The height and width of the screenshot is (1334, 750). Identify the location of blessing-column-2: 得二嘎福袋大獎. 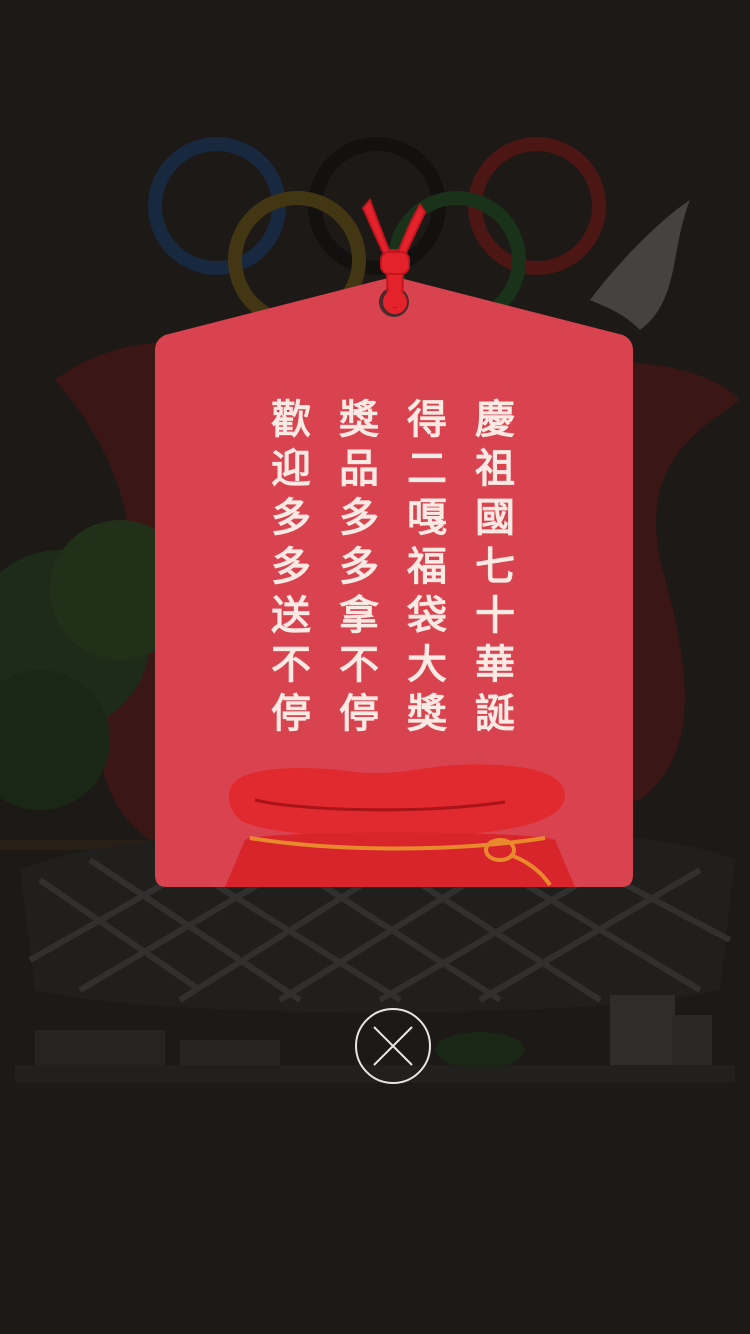
(427, 566).